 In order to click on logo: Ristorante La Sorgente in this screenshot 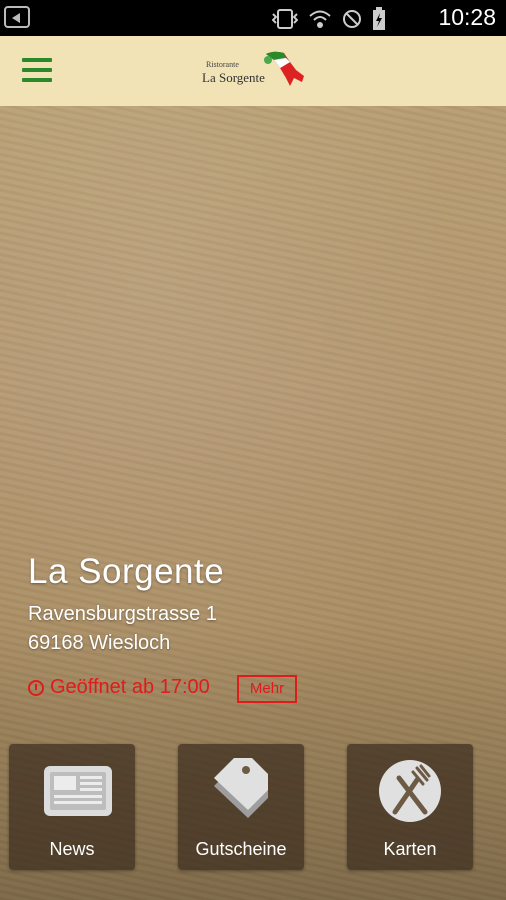, I will do `click(254, 72)`.